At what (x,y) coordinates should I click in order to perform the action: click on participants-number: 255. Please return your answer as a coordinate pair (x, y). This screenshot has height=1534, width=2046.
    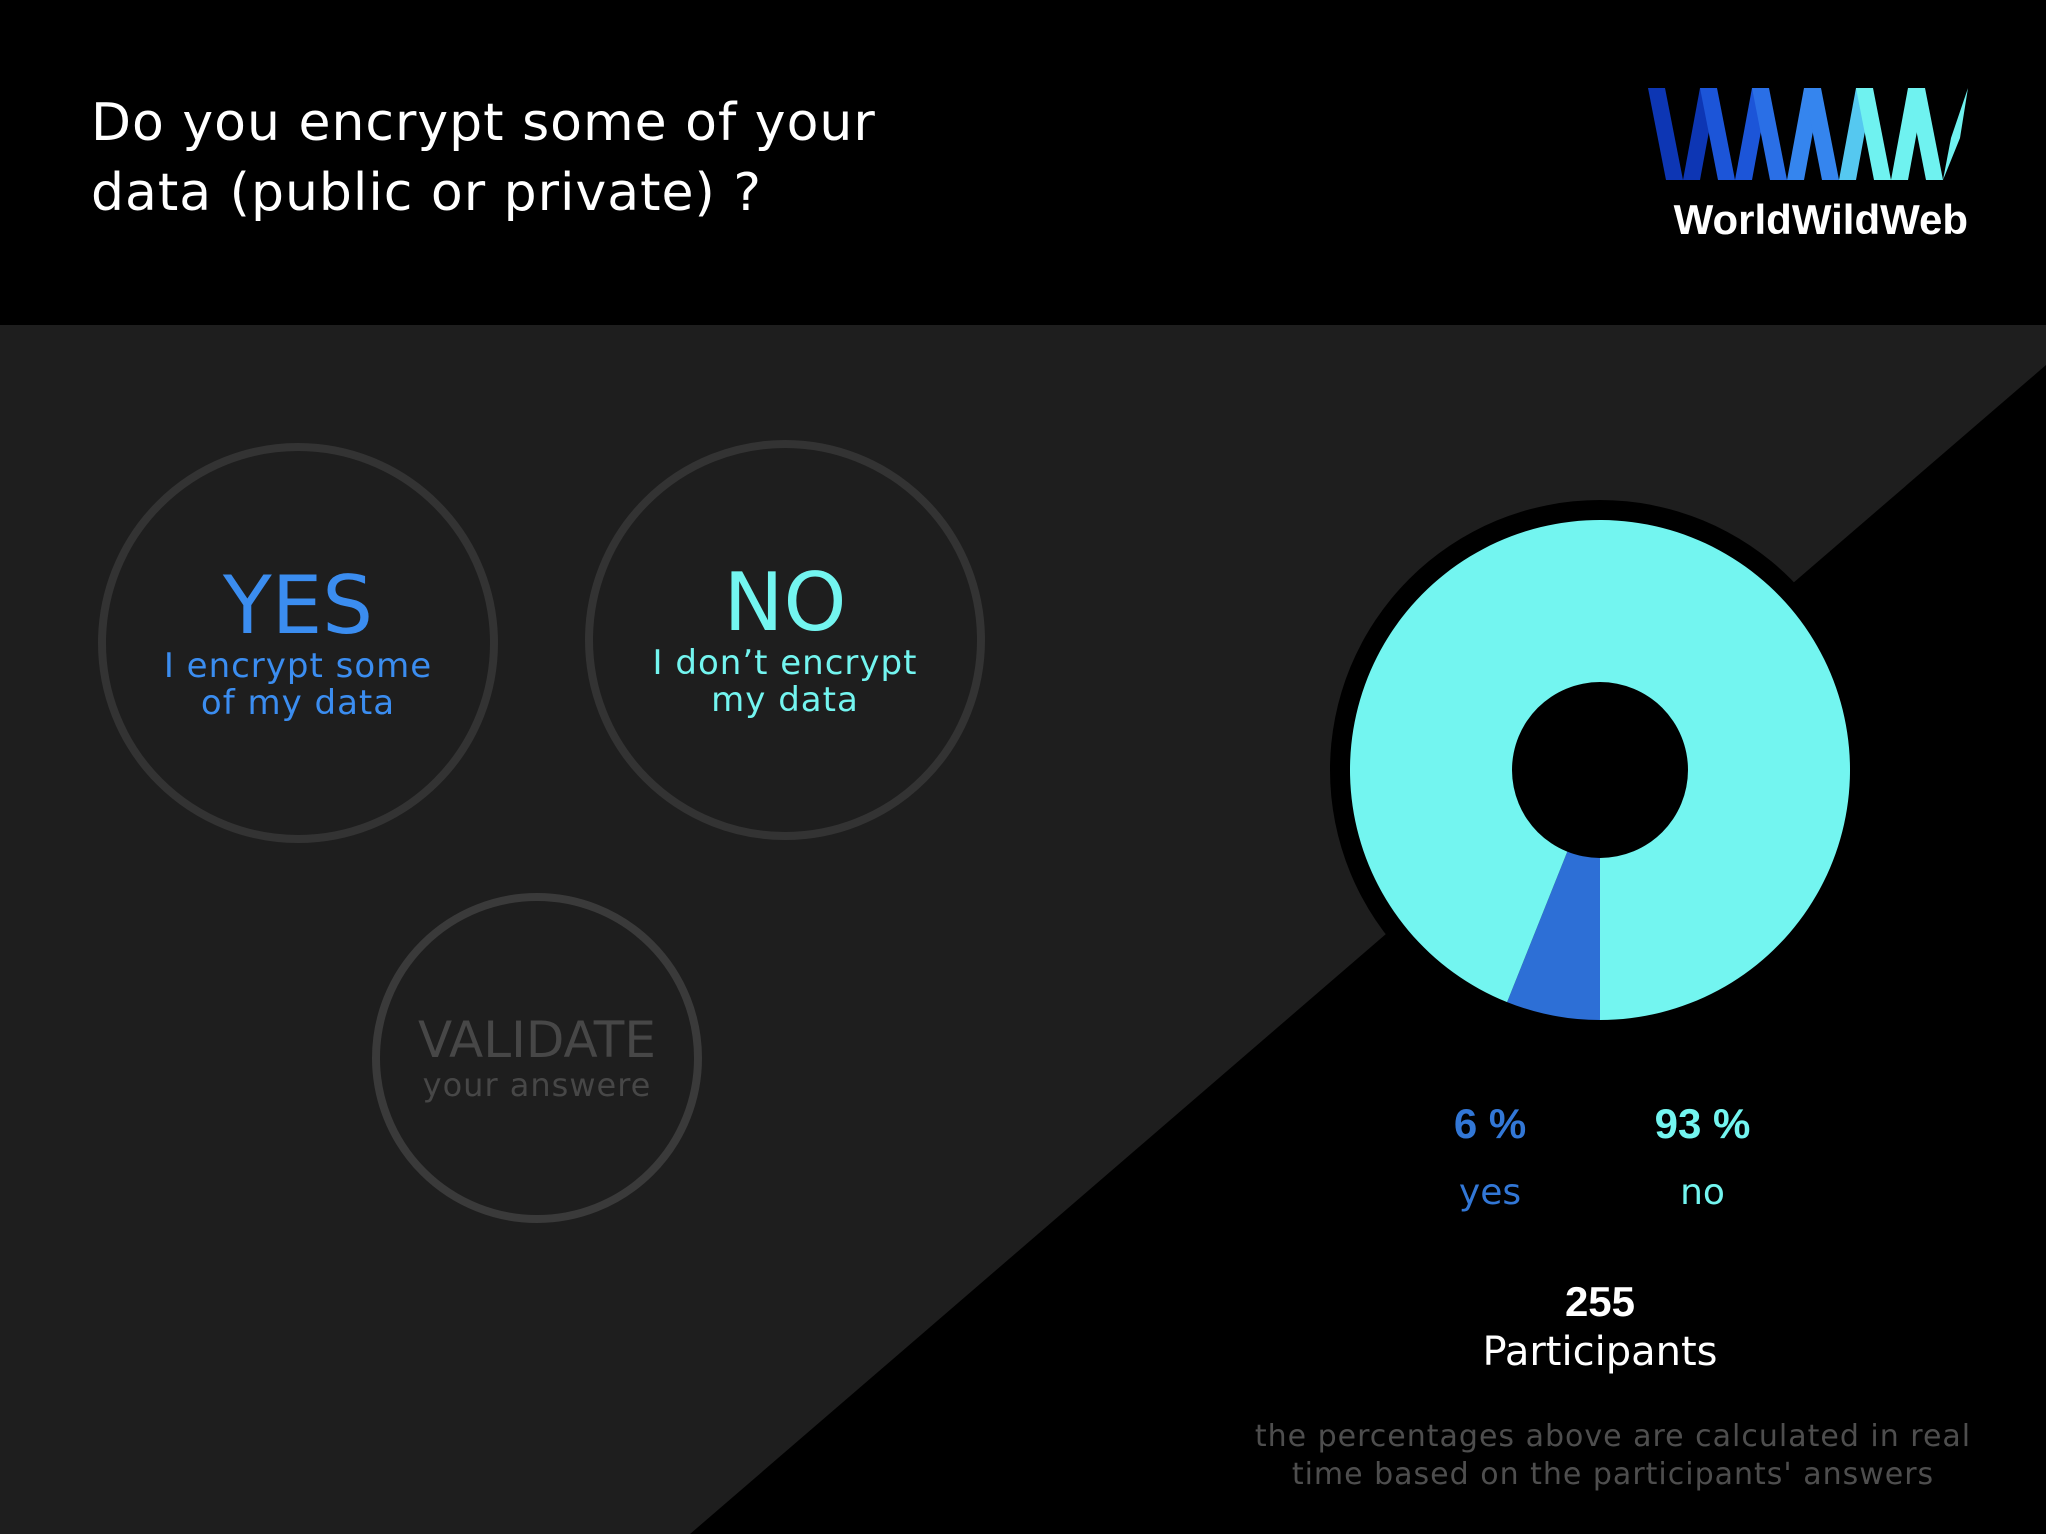
    Looking at the image, I should click on (1600, 1301).